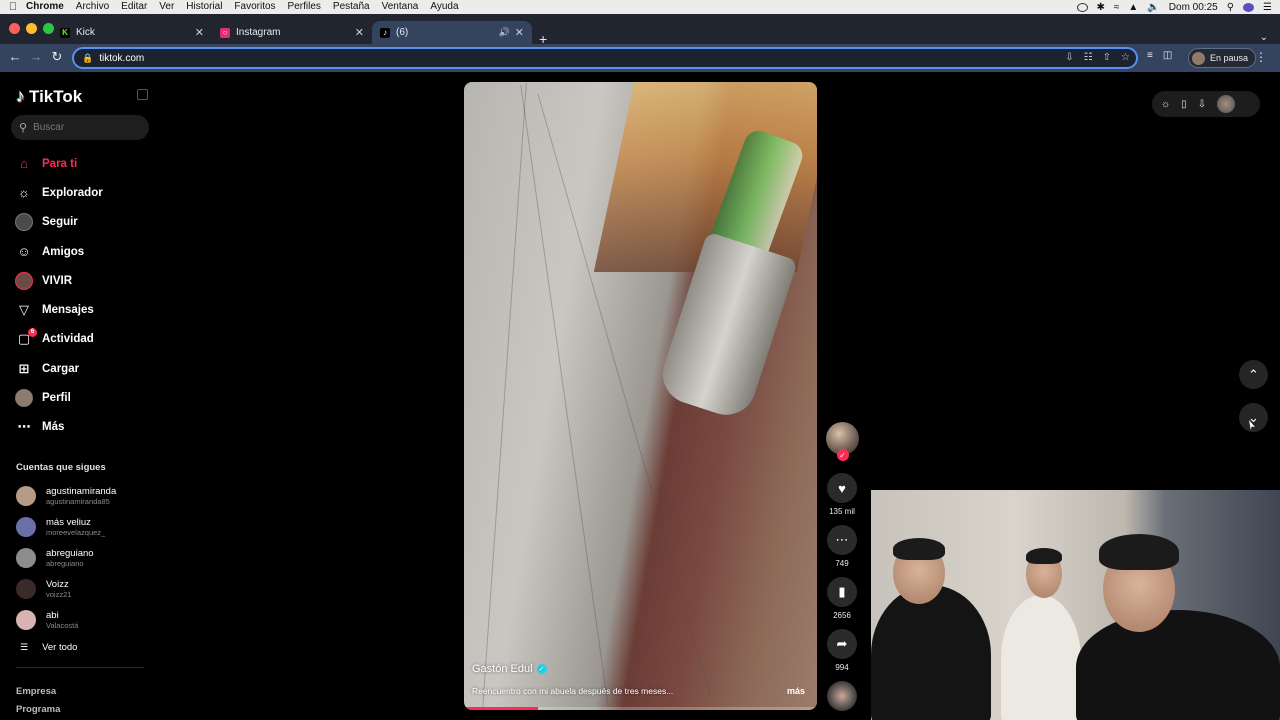  Describe the element at coordinates (1167, 55) in the screenshot. I see `side-panel-icon: ◫` at that location.